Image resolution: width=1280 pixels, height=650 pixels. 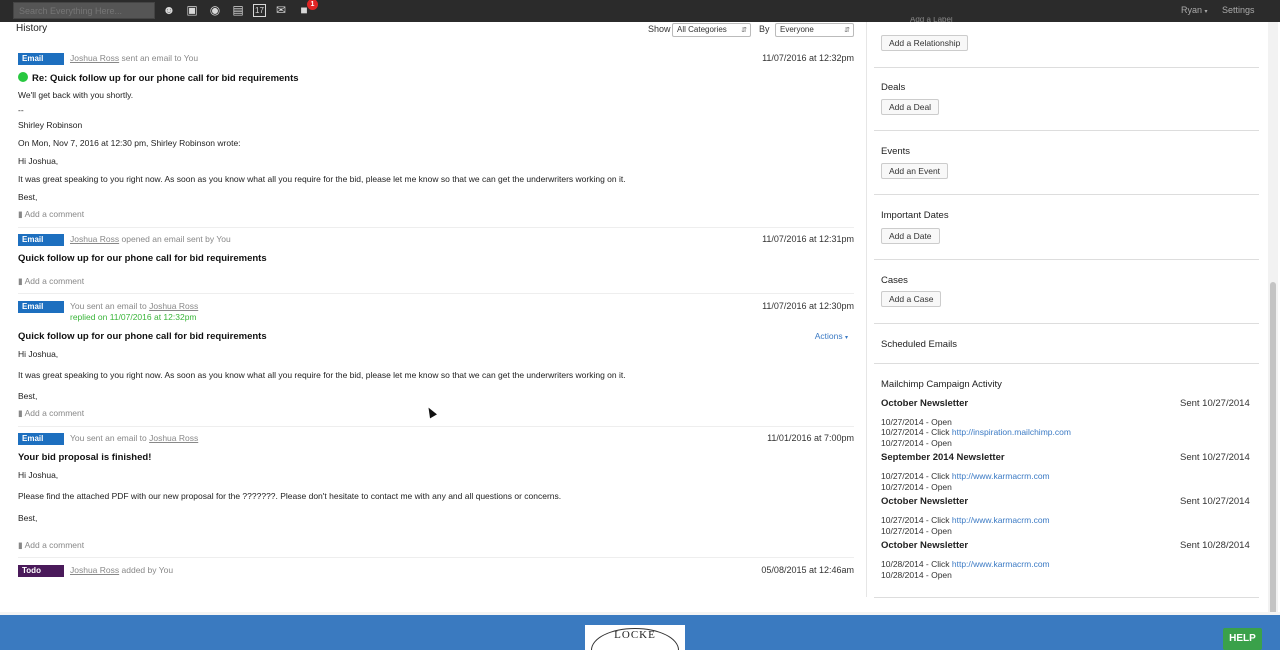 I want to click on top-icons: ☻ ▣ ◉ ▤ 17 ✉ ■ 1, so click(x=239, y=9).